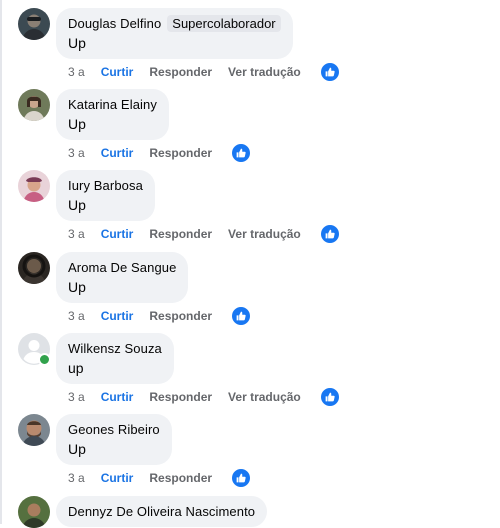  Describe the element at coordinates (105, 195) in the screenshot. I see `comment-bubble: Iury Barbosa Up` at that location.